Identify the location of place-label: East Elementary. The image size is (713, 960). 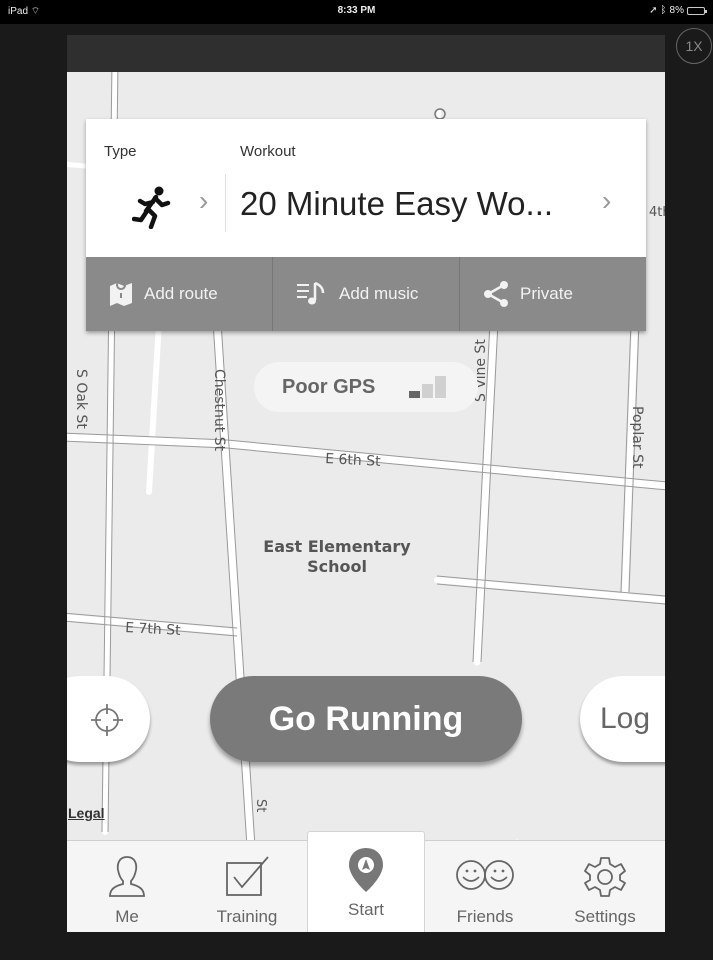
(337, 546).